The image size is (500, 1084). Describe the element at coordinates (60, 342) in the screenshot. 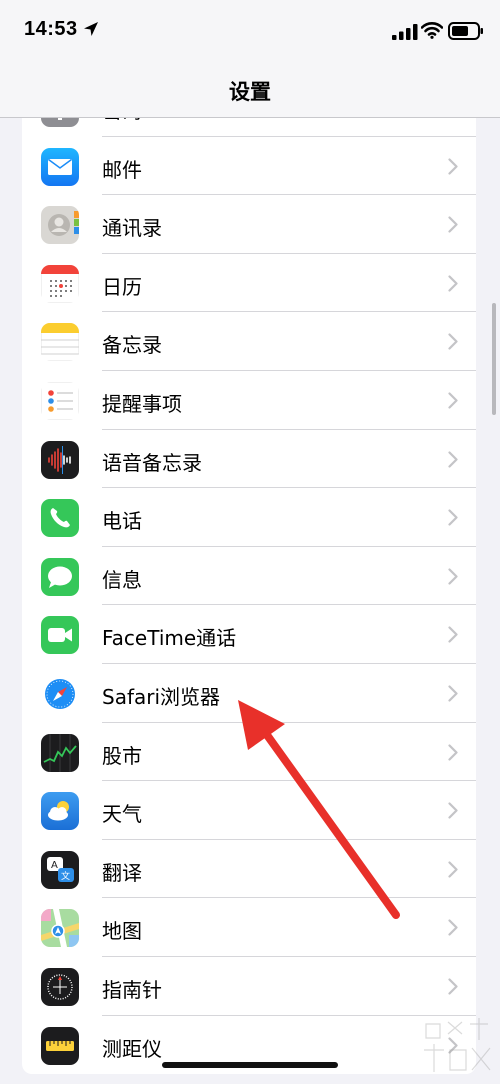

I see `notes-icon` at that location.